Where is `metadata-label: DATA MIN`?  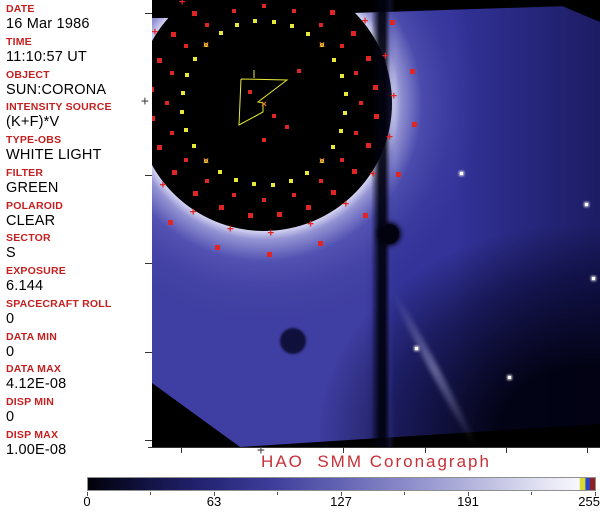 metadata-label: DATA MIN is located at coordinates (31, 336).